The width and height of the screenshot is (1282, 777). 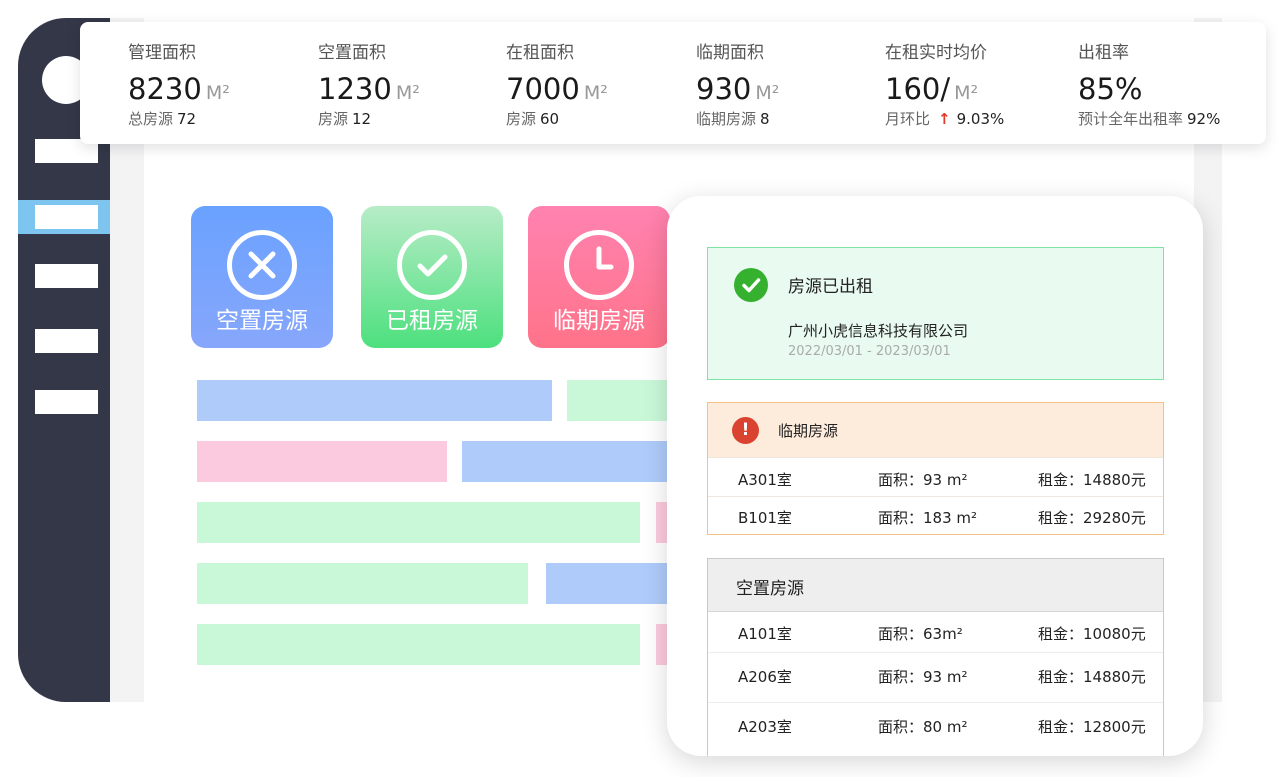 What do you see at coordinates (540, 53) in the screenshot?
I see `stat-label: 在租面积` at bounding box center [540, 53].